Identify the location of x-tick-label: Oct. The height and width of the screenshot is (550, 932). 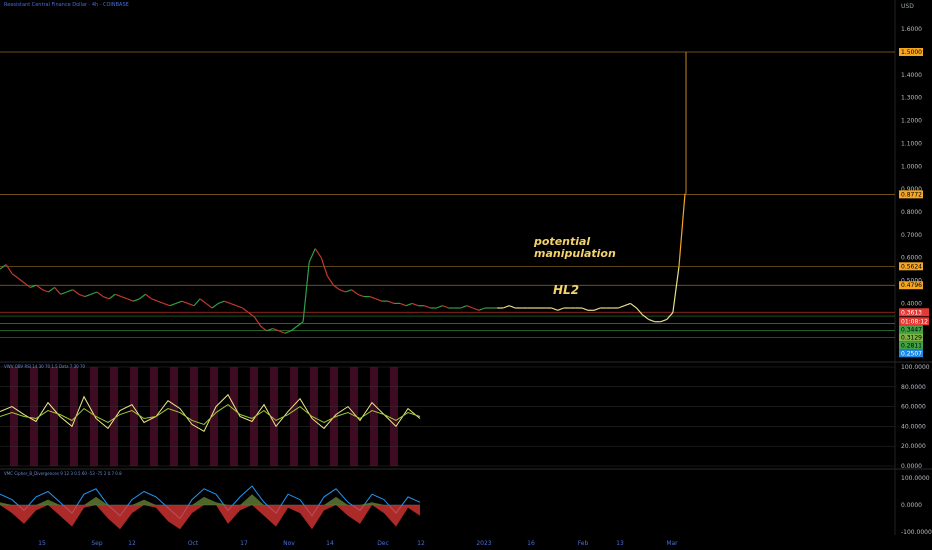
(193, 543).